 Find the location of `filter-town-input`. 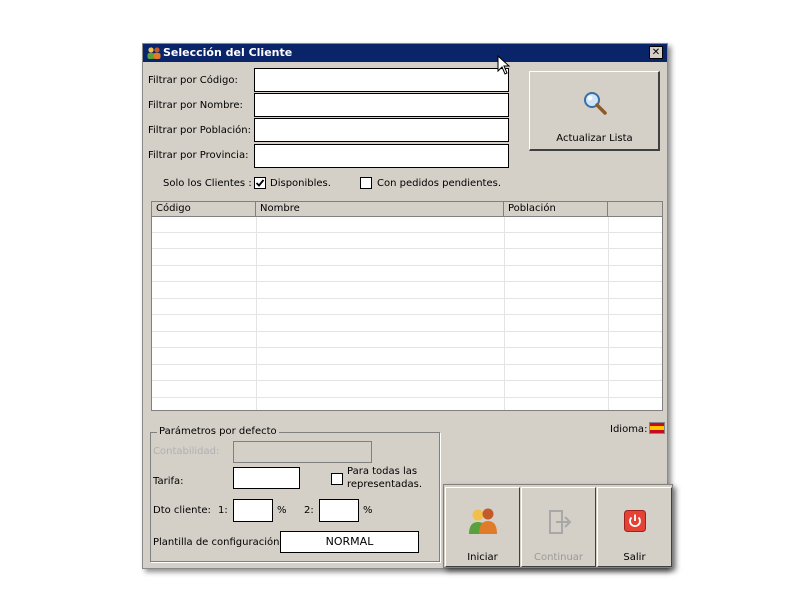

filter-town-input is located at coordinates (381, 130).